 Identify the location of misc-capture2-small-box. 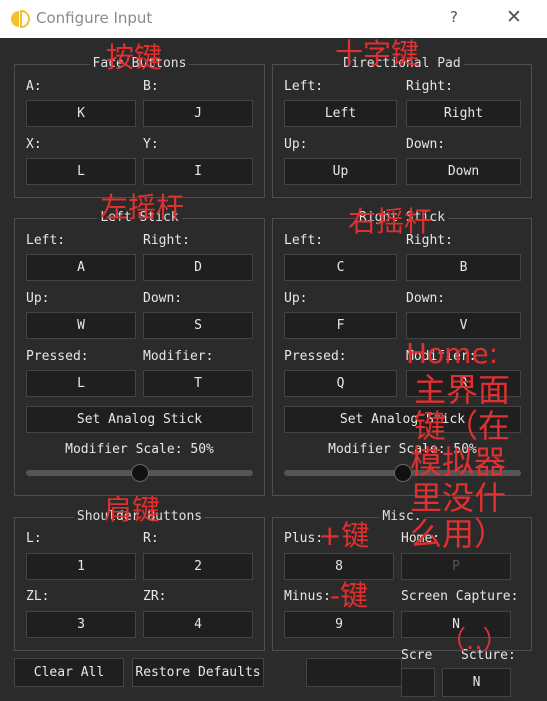
(418, 682).